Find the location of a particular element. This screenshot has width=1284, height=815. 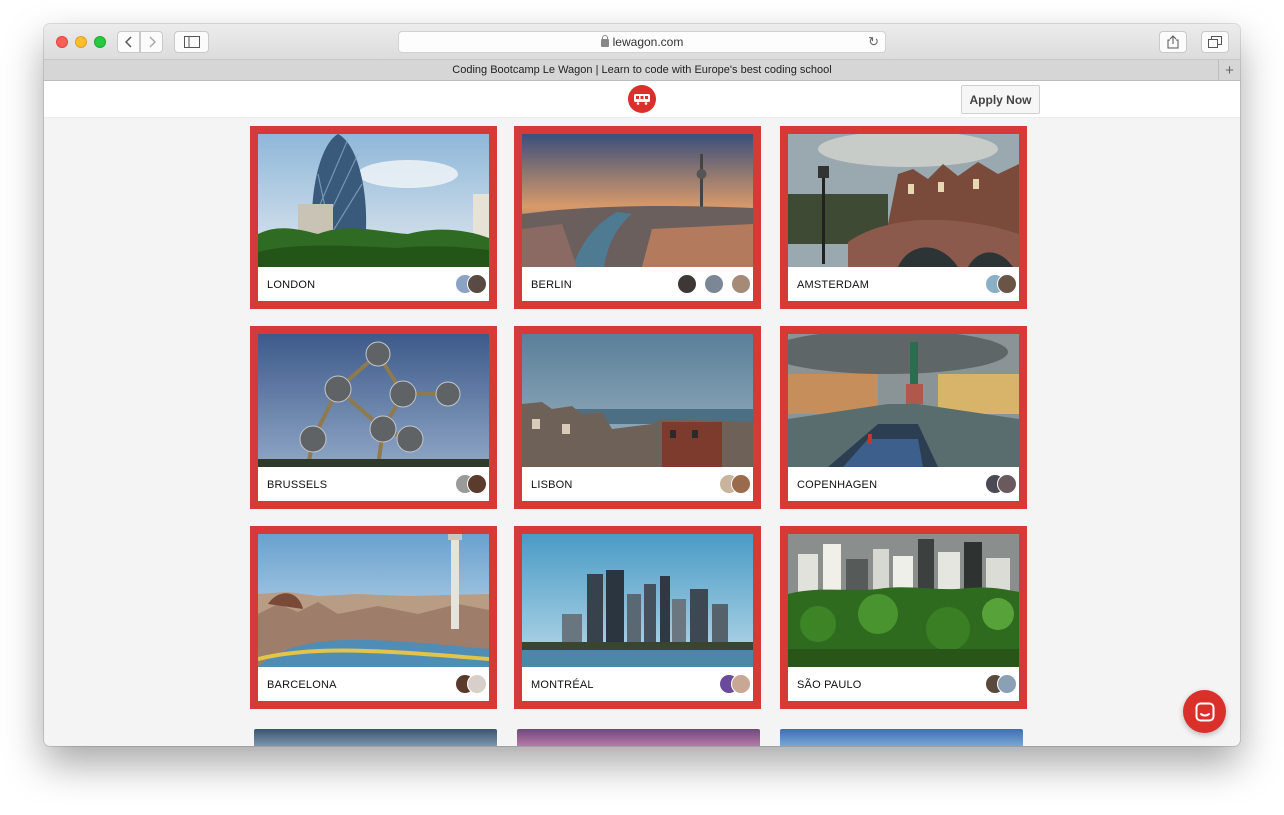

city-name: BARCELONA is located at coordinates (302, 685).